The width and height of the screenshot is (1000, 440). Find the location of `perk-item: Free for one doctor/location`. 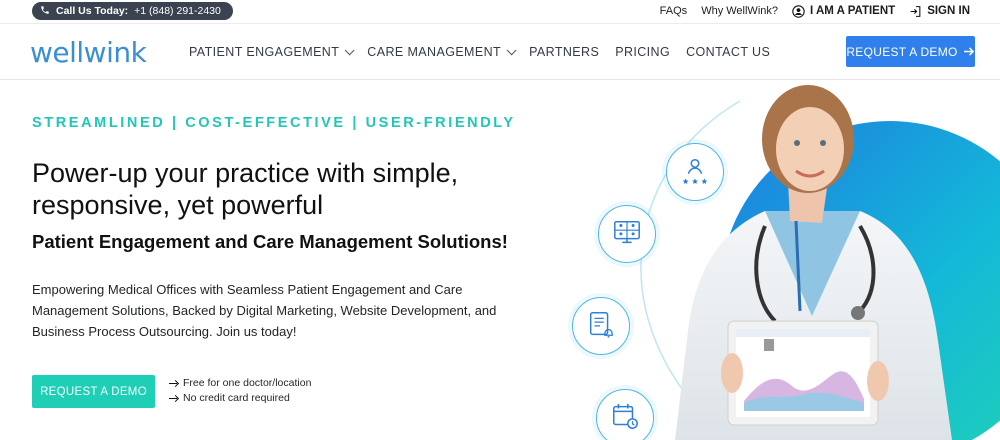

perk-item: Free for one doctor/location is located at coordinates (240, 383).